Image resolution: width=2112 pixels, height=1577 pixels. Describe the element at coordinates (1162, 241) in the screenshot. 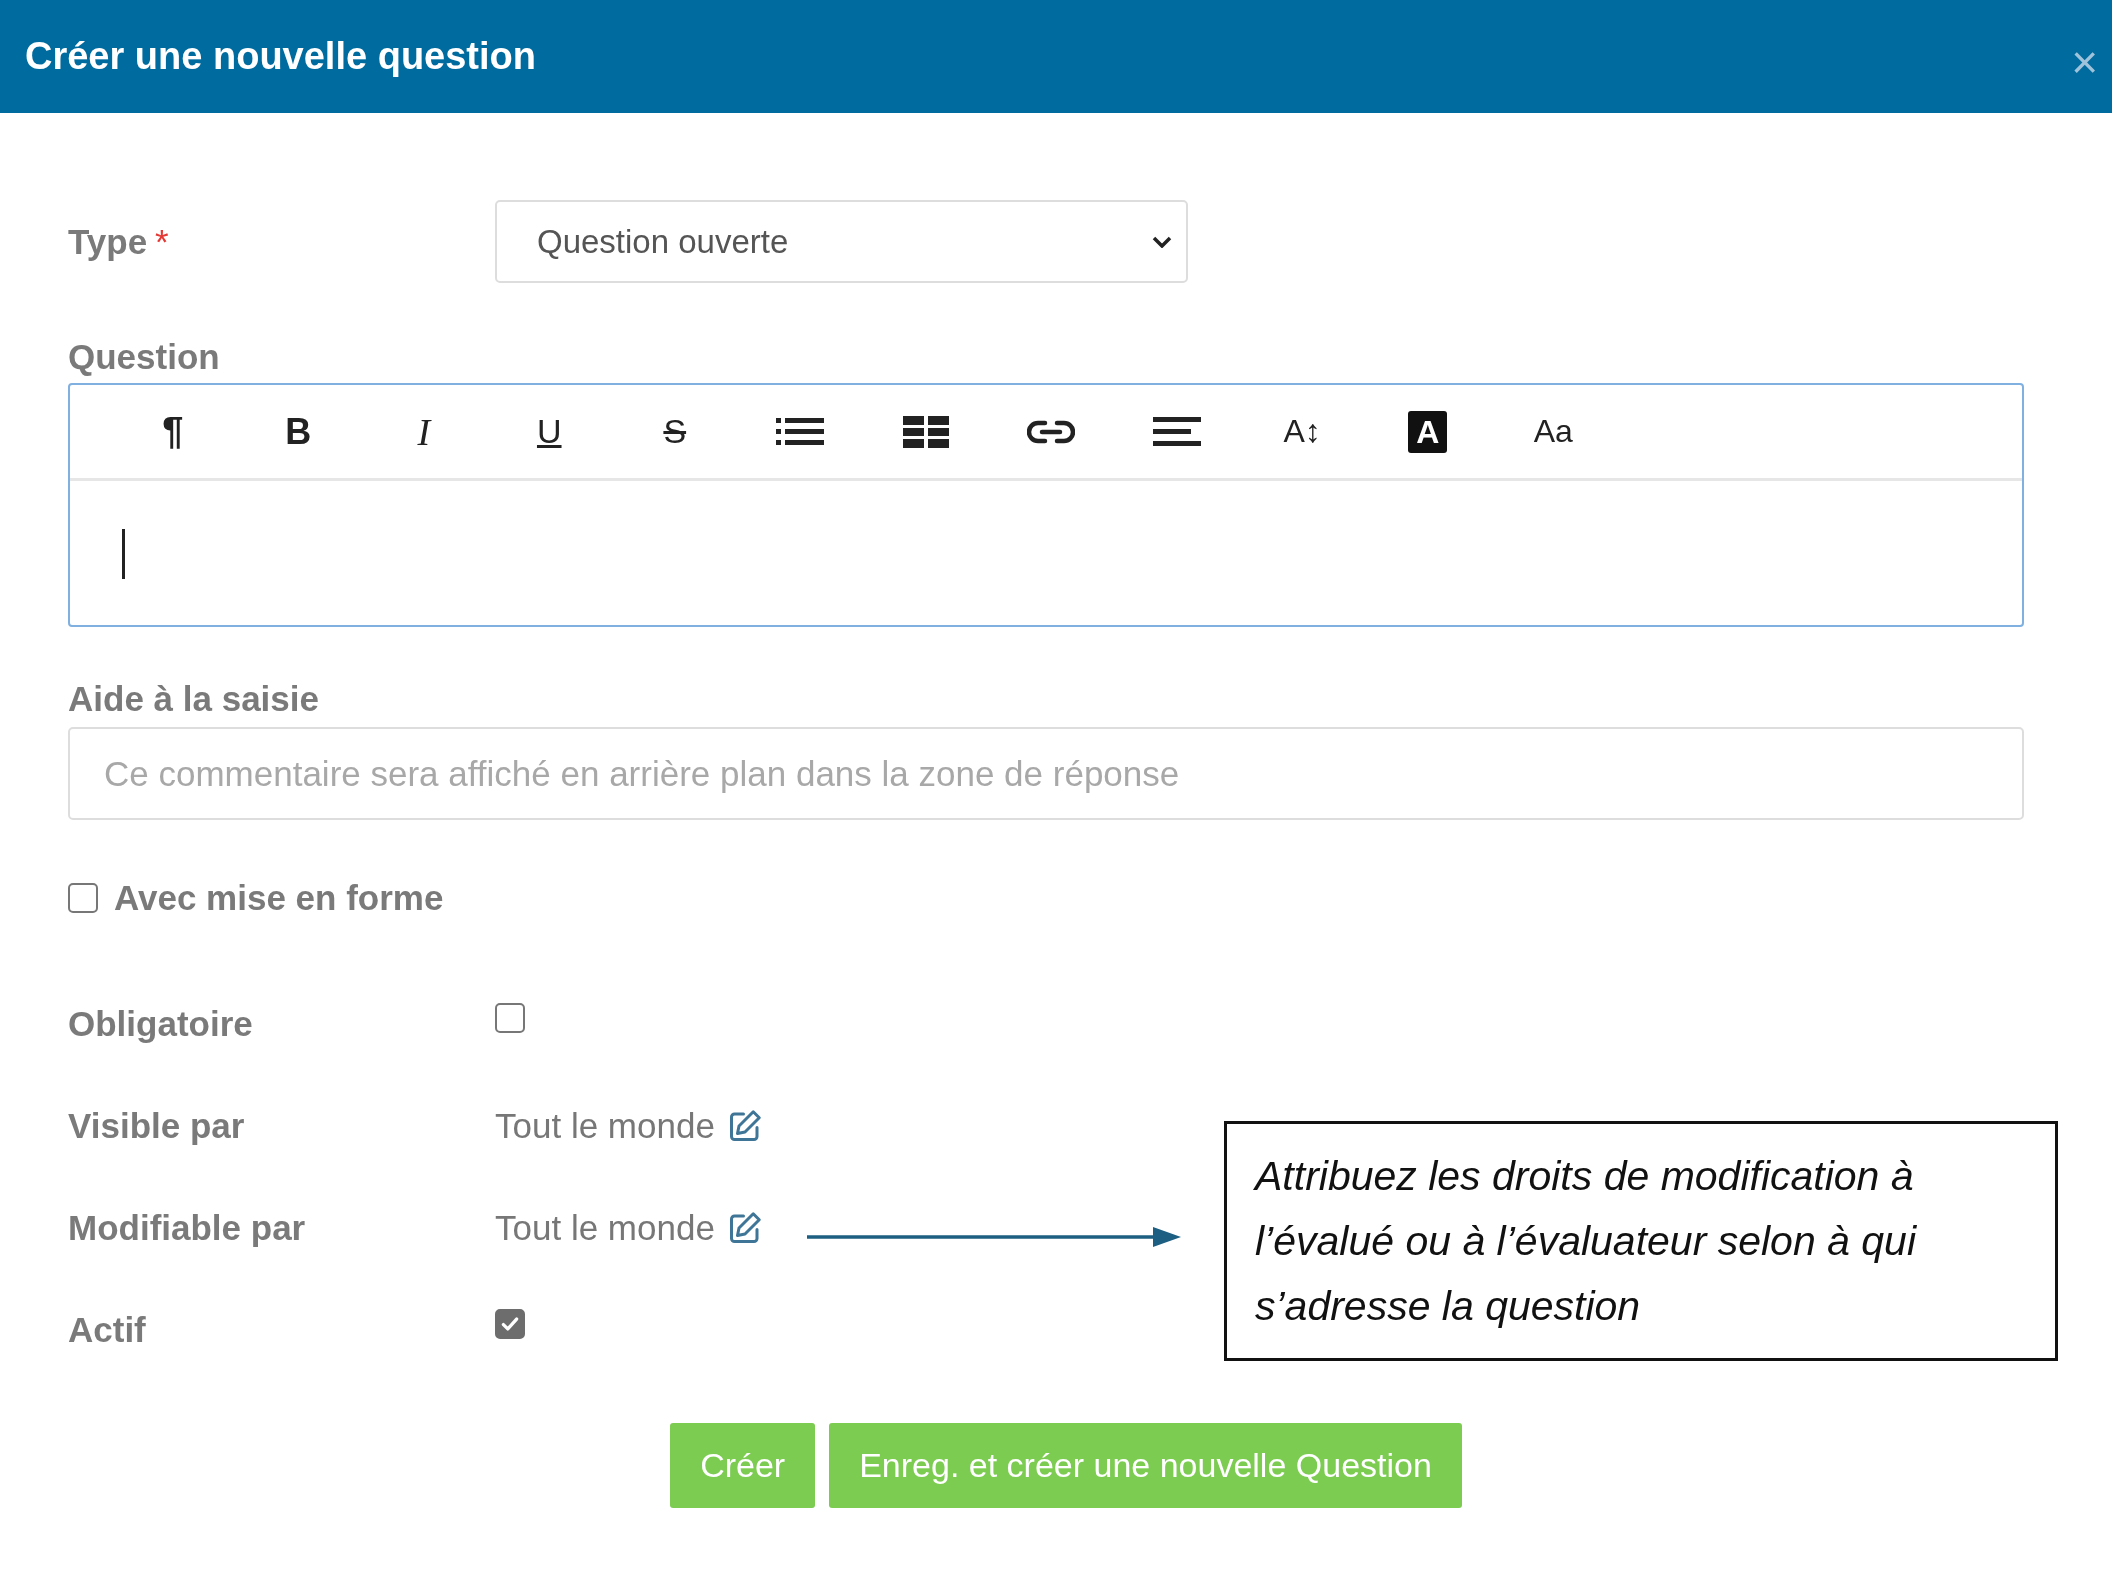

I see `chevron-down-icon` at that location.